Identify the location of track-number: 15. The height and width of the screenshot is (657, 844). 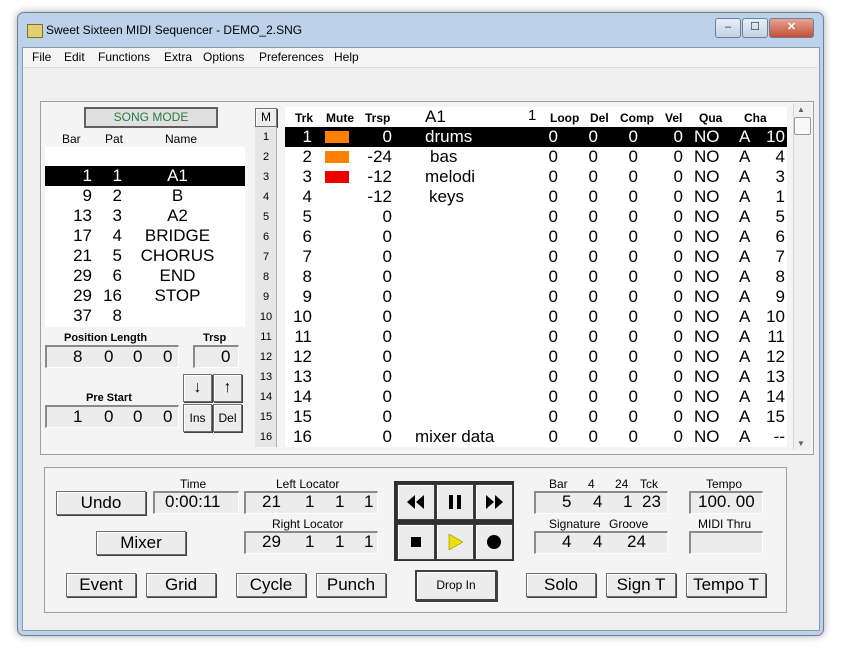
(266, 417).